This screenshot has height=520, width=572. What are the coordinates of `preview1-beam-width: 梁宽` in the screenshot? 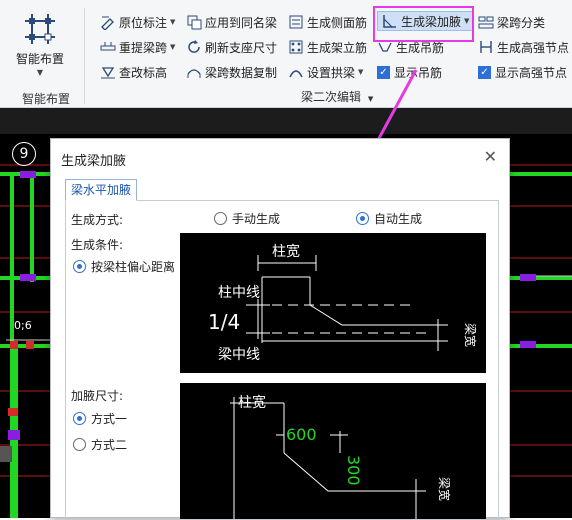 It's located at (470, 335).